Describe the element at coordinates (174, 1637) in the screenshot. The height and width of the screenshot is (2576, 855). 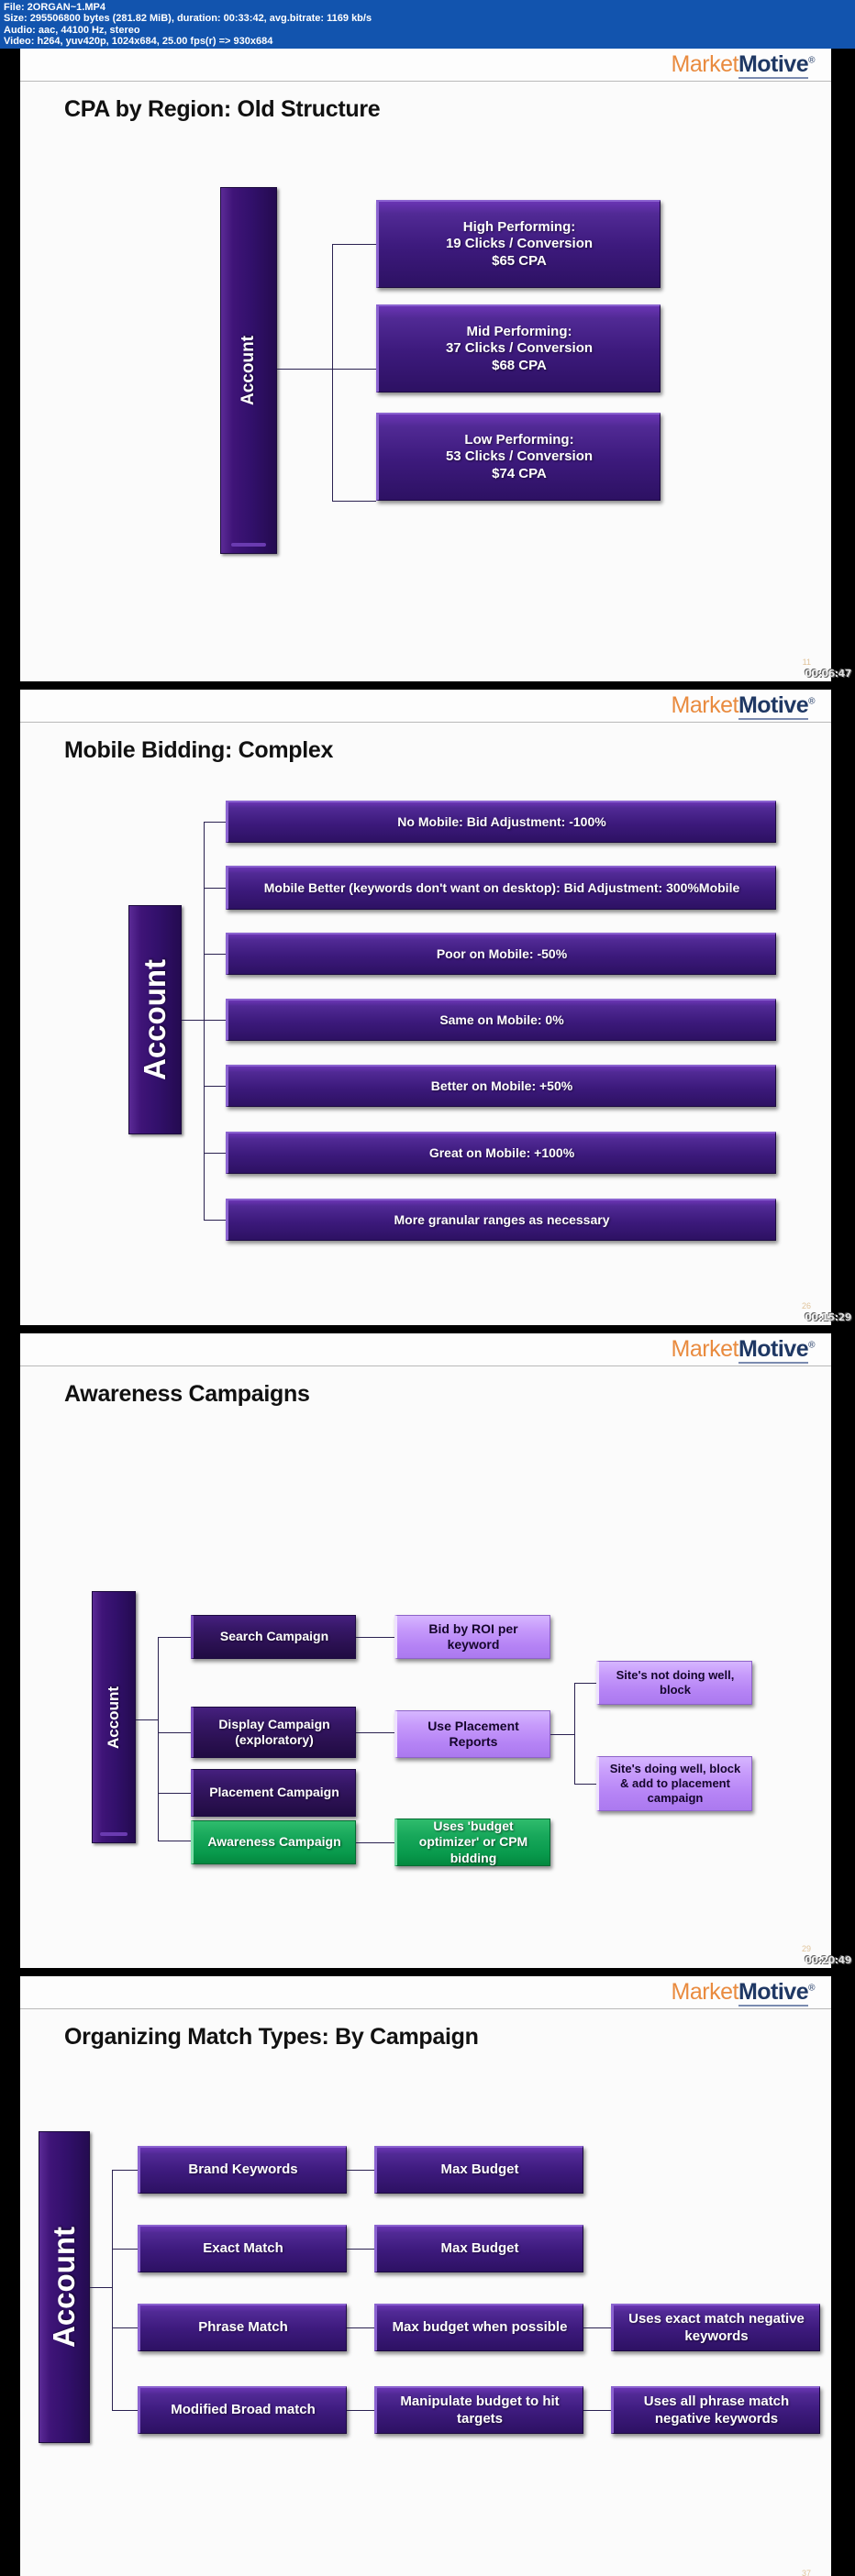
I see `connector-to-search` at that location.